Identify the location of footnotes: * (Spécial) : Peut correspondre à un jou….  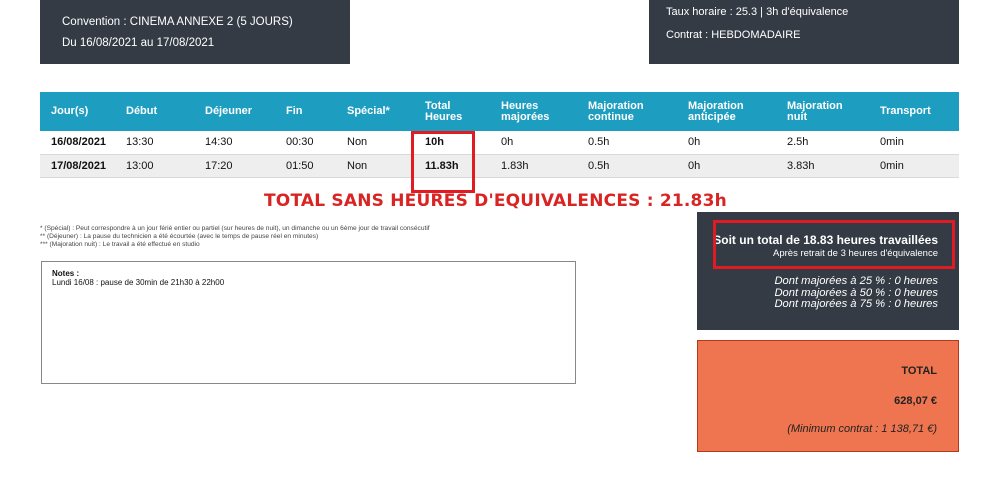
(235, 237).